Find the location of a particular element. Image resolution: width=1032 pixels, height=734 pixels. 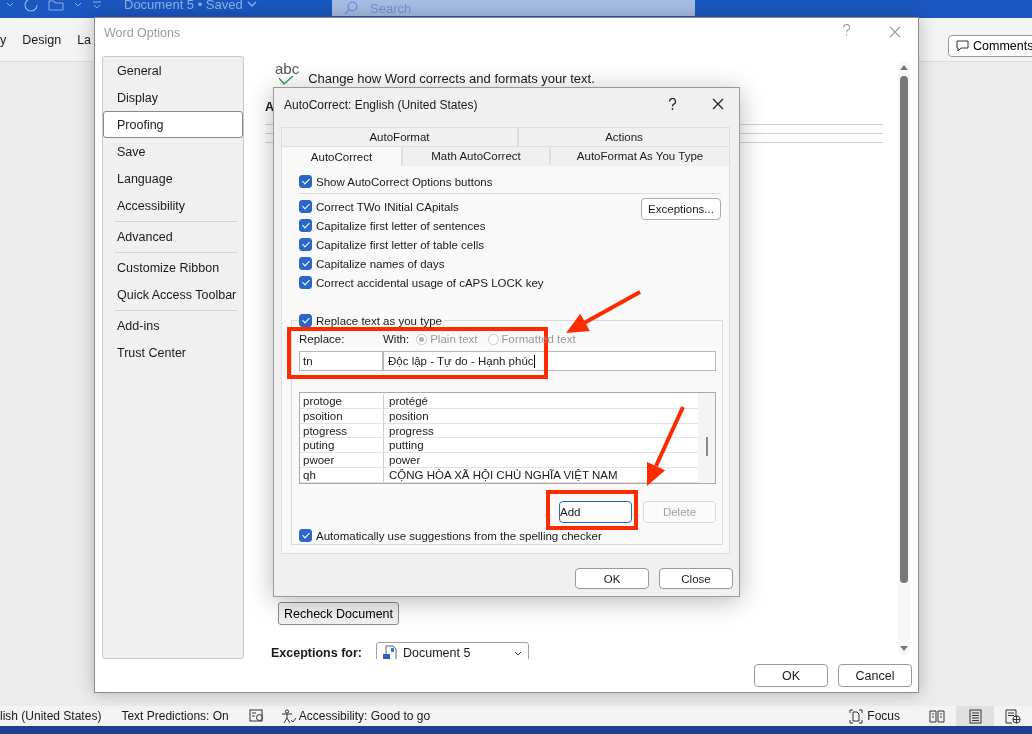

accessibility-icon is located at coordinates (288, 716).